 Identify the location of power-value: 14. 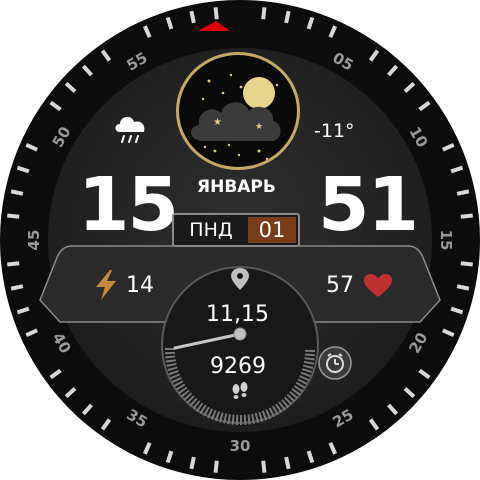
(140, 285).